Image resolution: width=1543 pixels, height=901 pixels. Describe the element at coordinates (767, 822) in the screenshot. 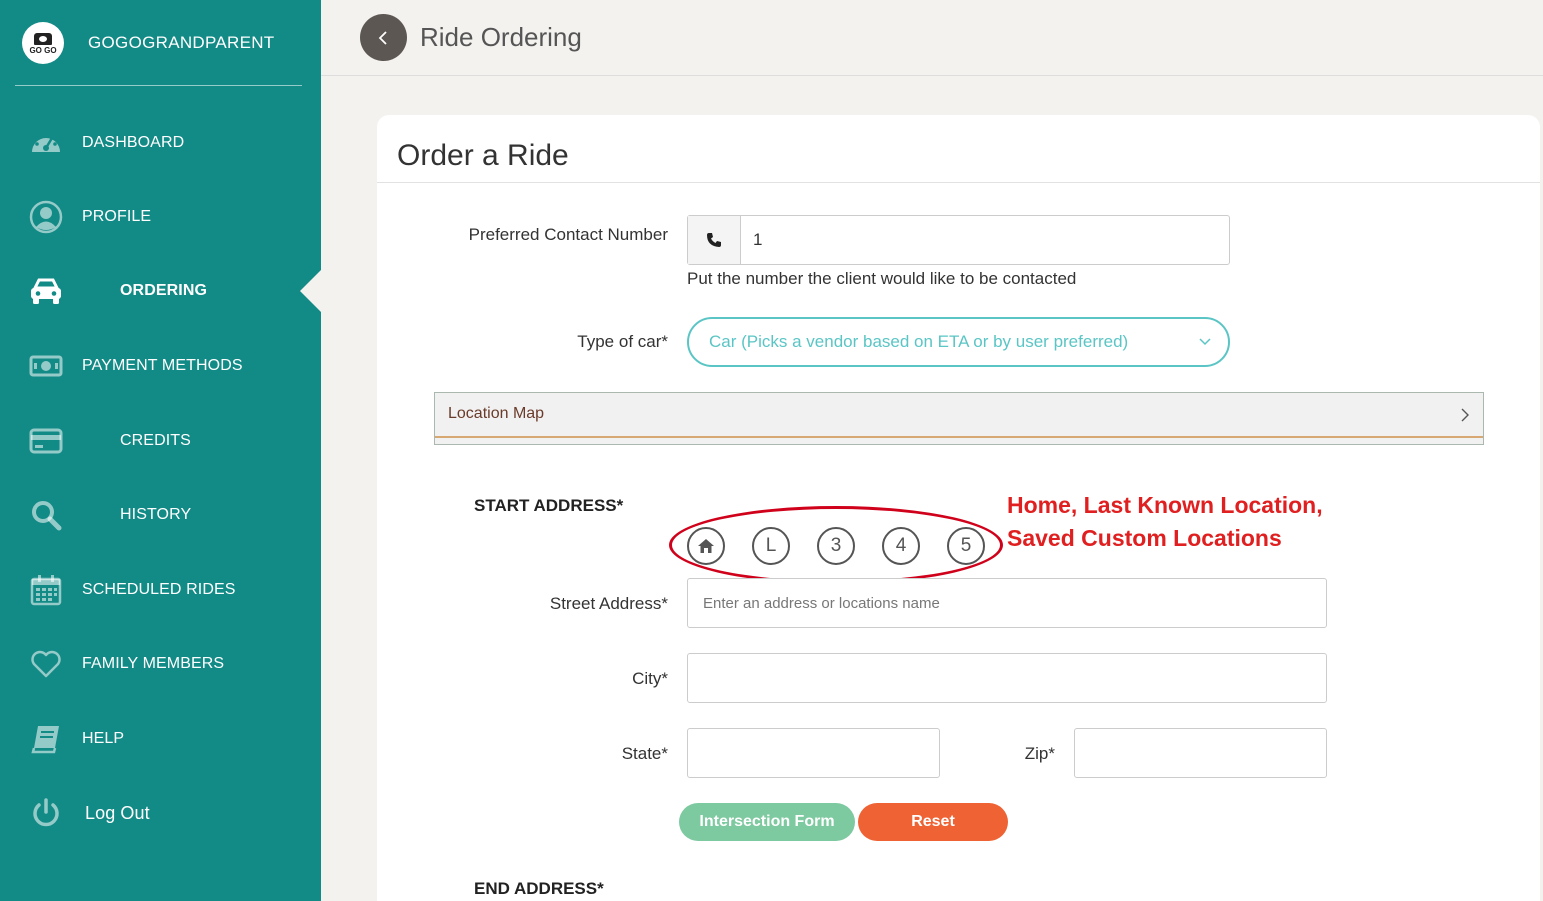

I see `intersection-form-button: Intersection Form` at that location.